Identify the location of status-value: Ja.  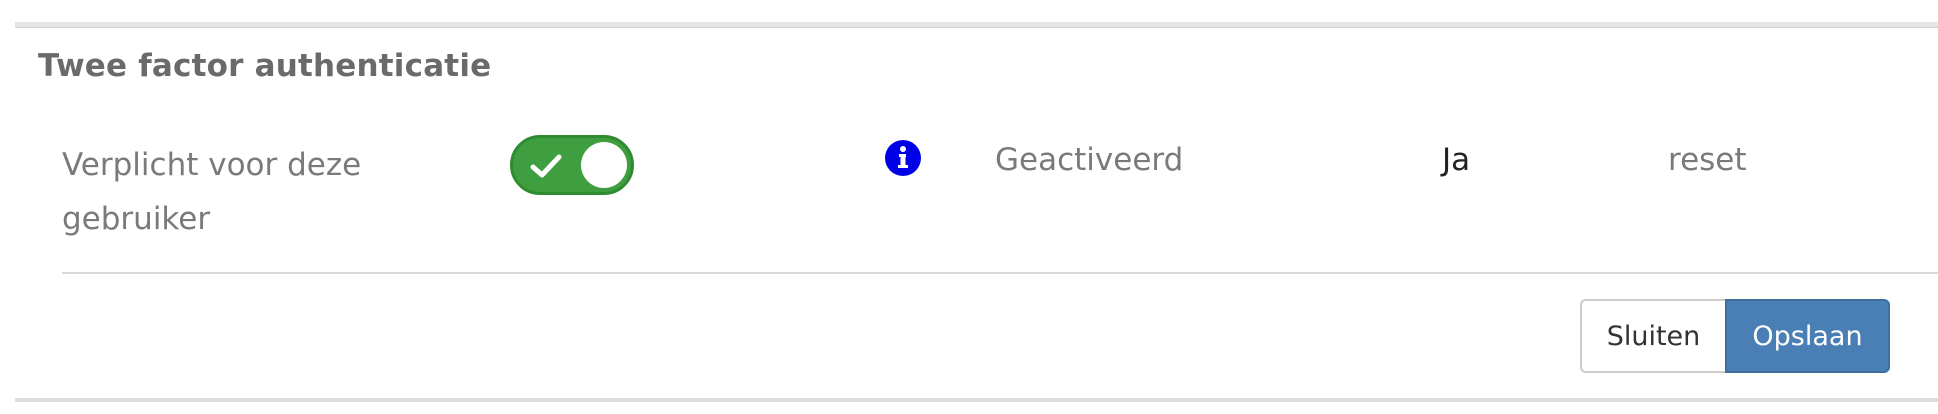
(1456, 160).